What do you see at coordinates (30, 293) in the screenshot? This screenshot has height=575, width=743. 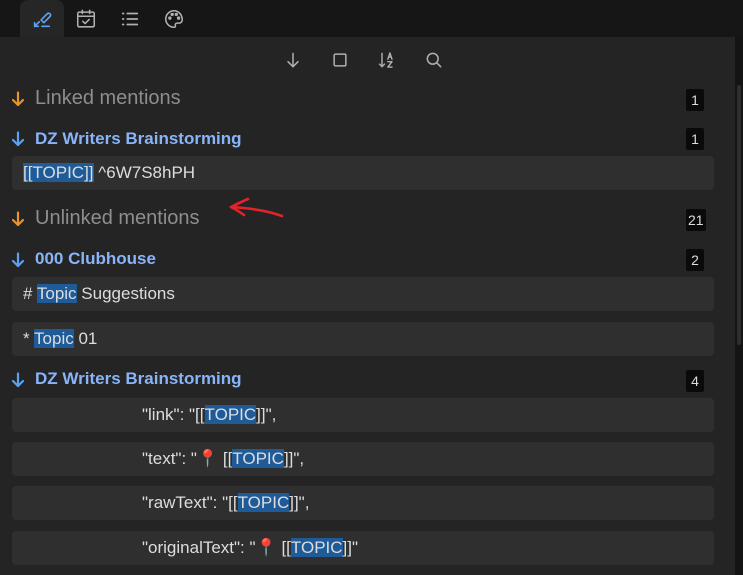 I see `match-text: #` at bounding box center [30, 293].